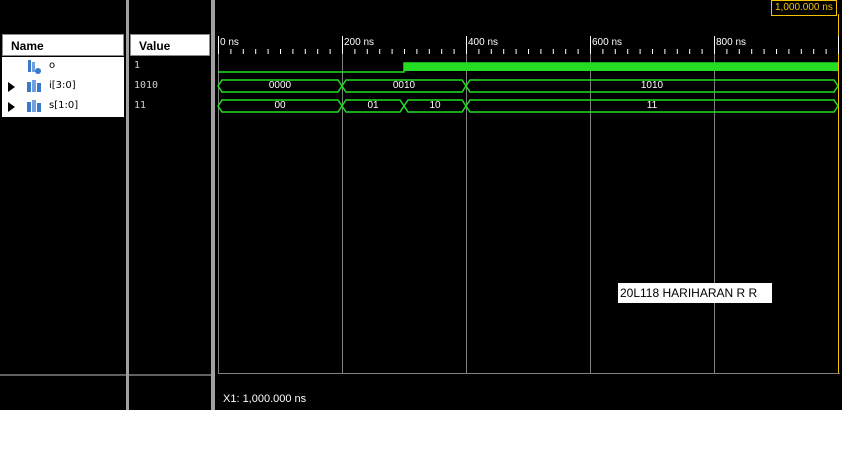 The height and width of the screenshot is (460, 842). What do you see at coordinates (404, 85) in the screenshot?
I see `bus-i-value-label: 0010` at bounding box center [404, 85].